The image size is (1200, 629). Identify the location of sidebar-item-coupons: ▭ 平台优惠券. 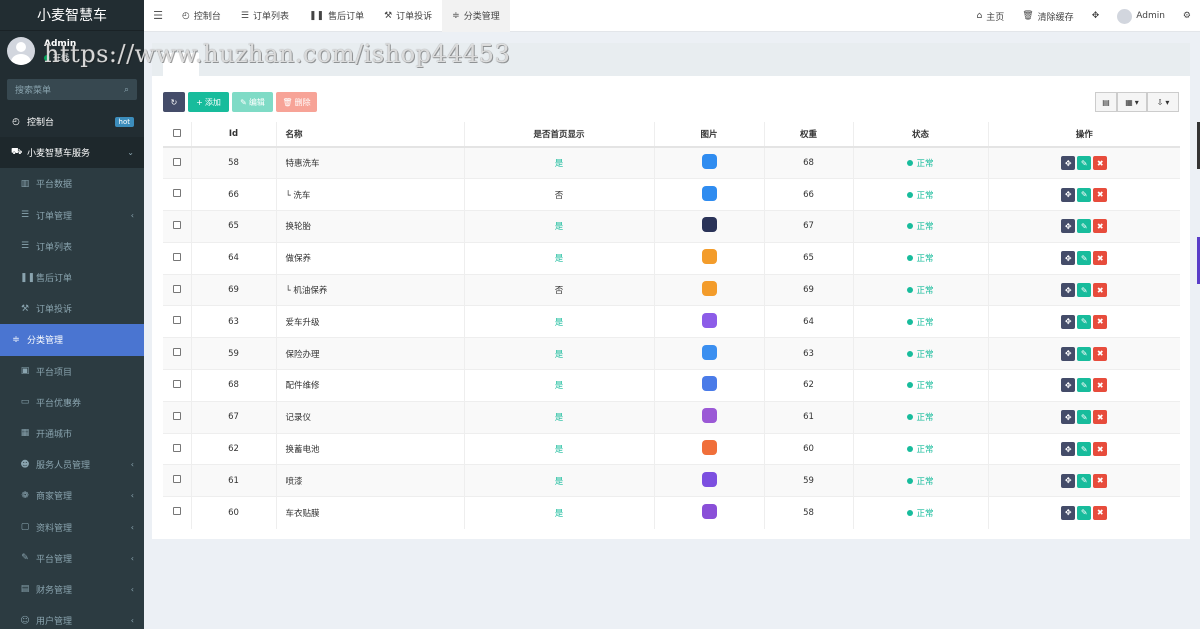
(72, 402).